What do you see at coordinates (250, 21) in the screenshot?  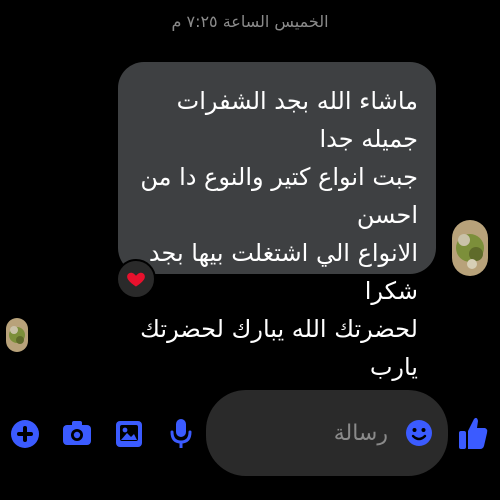 I see `timestamp: الخميس الساعة ٧:٢٥ م` at bounding box center [250, 21].